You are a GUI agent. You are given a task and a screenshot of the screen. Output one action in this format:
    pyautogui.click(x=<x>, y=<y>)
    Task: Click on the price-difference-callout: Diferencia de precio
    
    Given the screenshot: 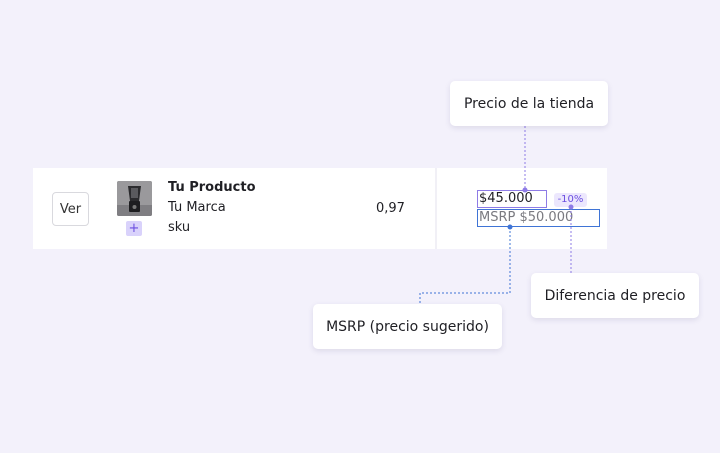 What is the action you would take?
    pyautogui.click(x=615, y=295)
    